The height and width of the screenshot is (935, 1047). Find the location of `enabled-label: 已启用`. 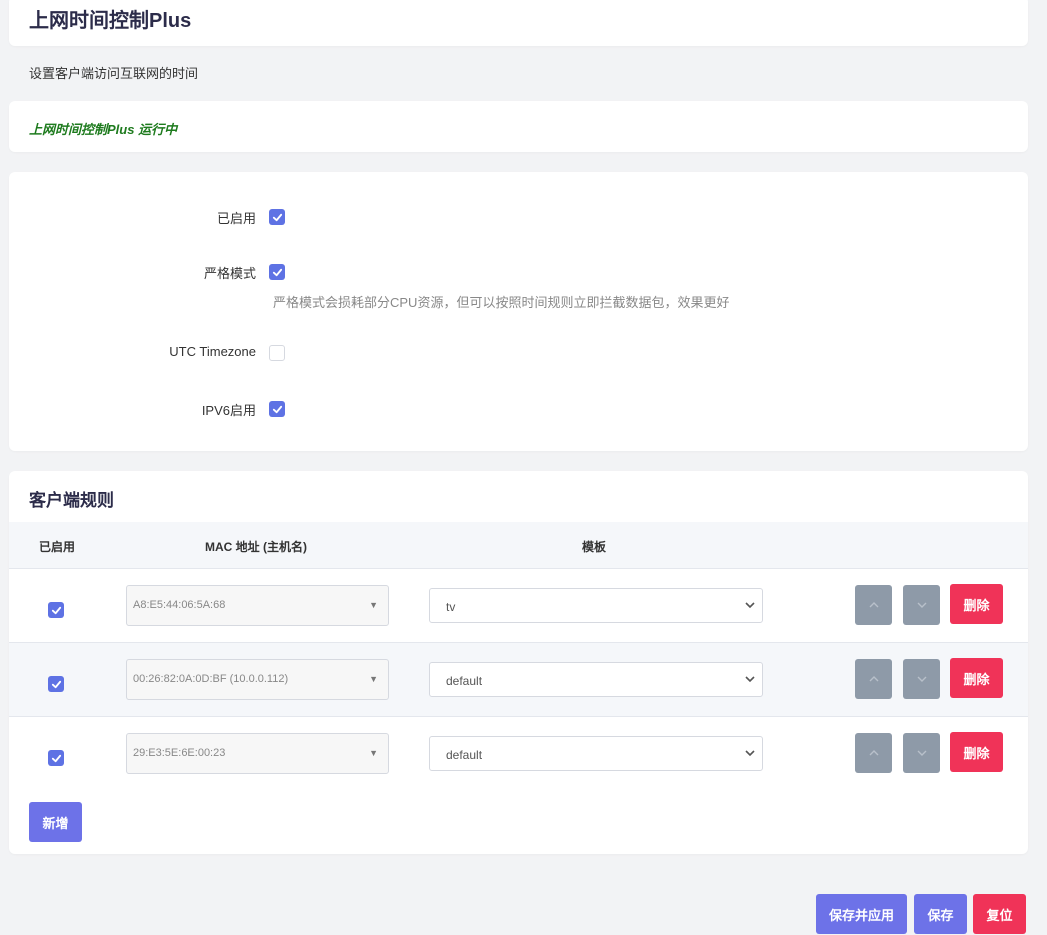

enabled-label: 已启用 is located at coordinates (236, 218).